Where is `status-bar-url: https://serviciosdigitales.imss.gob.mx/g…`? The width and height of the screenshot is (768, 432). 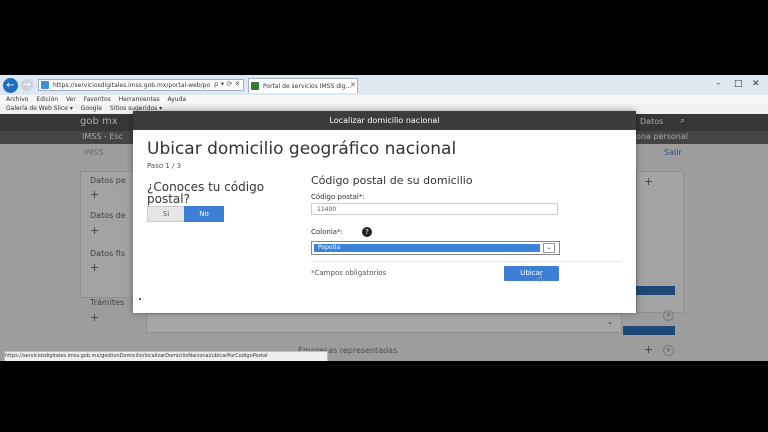 status-bar-url: https://serviciosdigitales.imss.gob.mx/g… is located at coordinates (166, 356).